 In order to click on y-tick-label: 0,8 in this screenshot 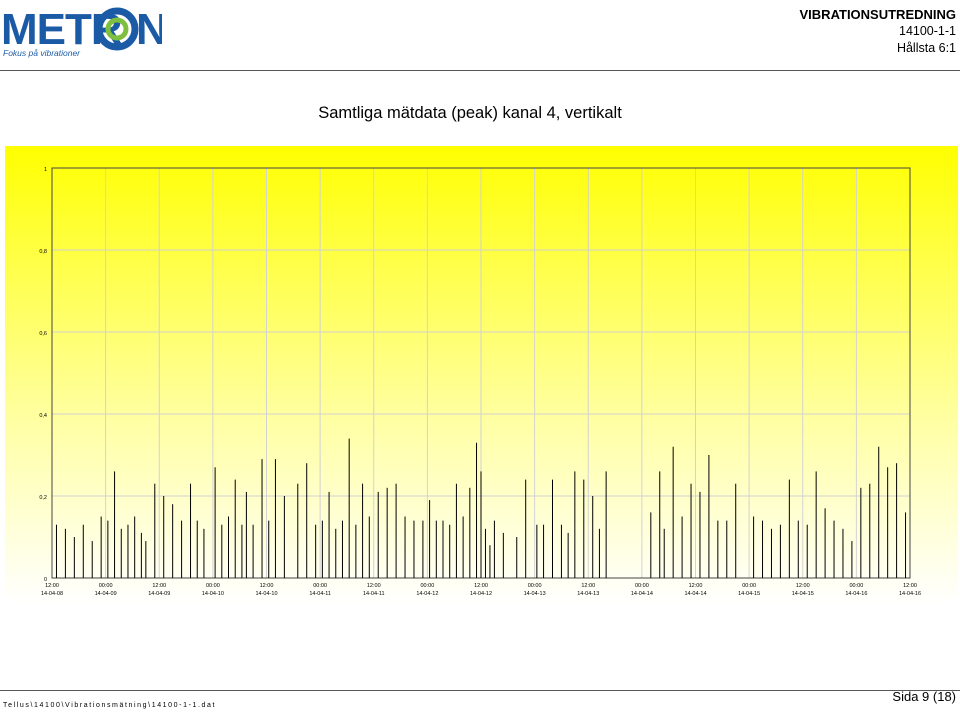, I will do `click(43, 252)`.